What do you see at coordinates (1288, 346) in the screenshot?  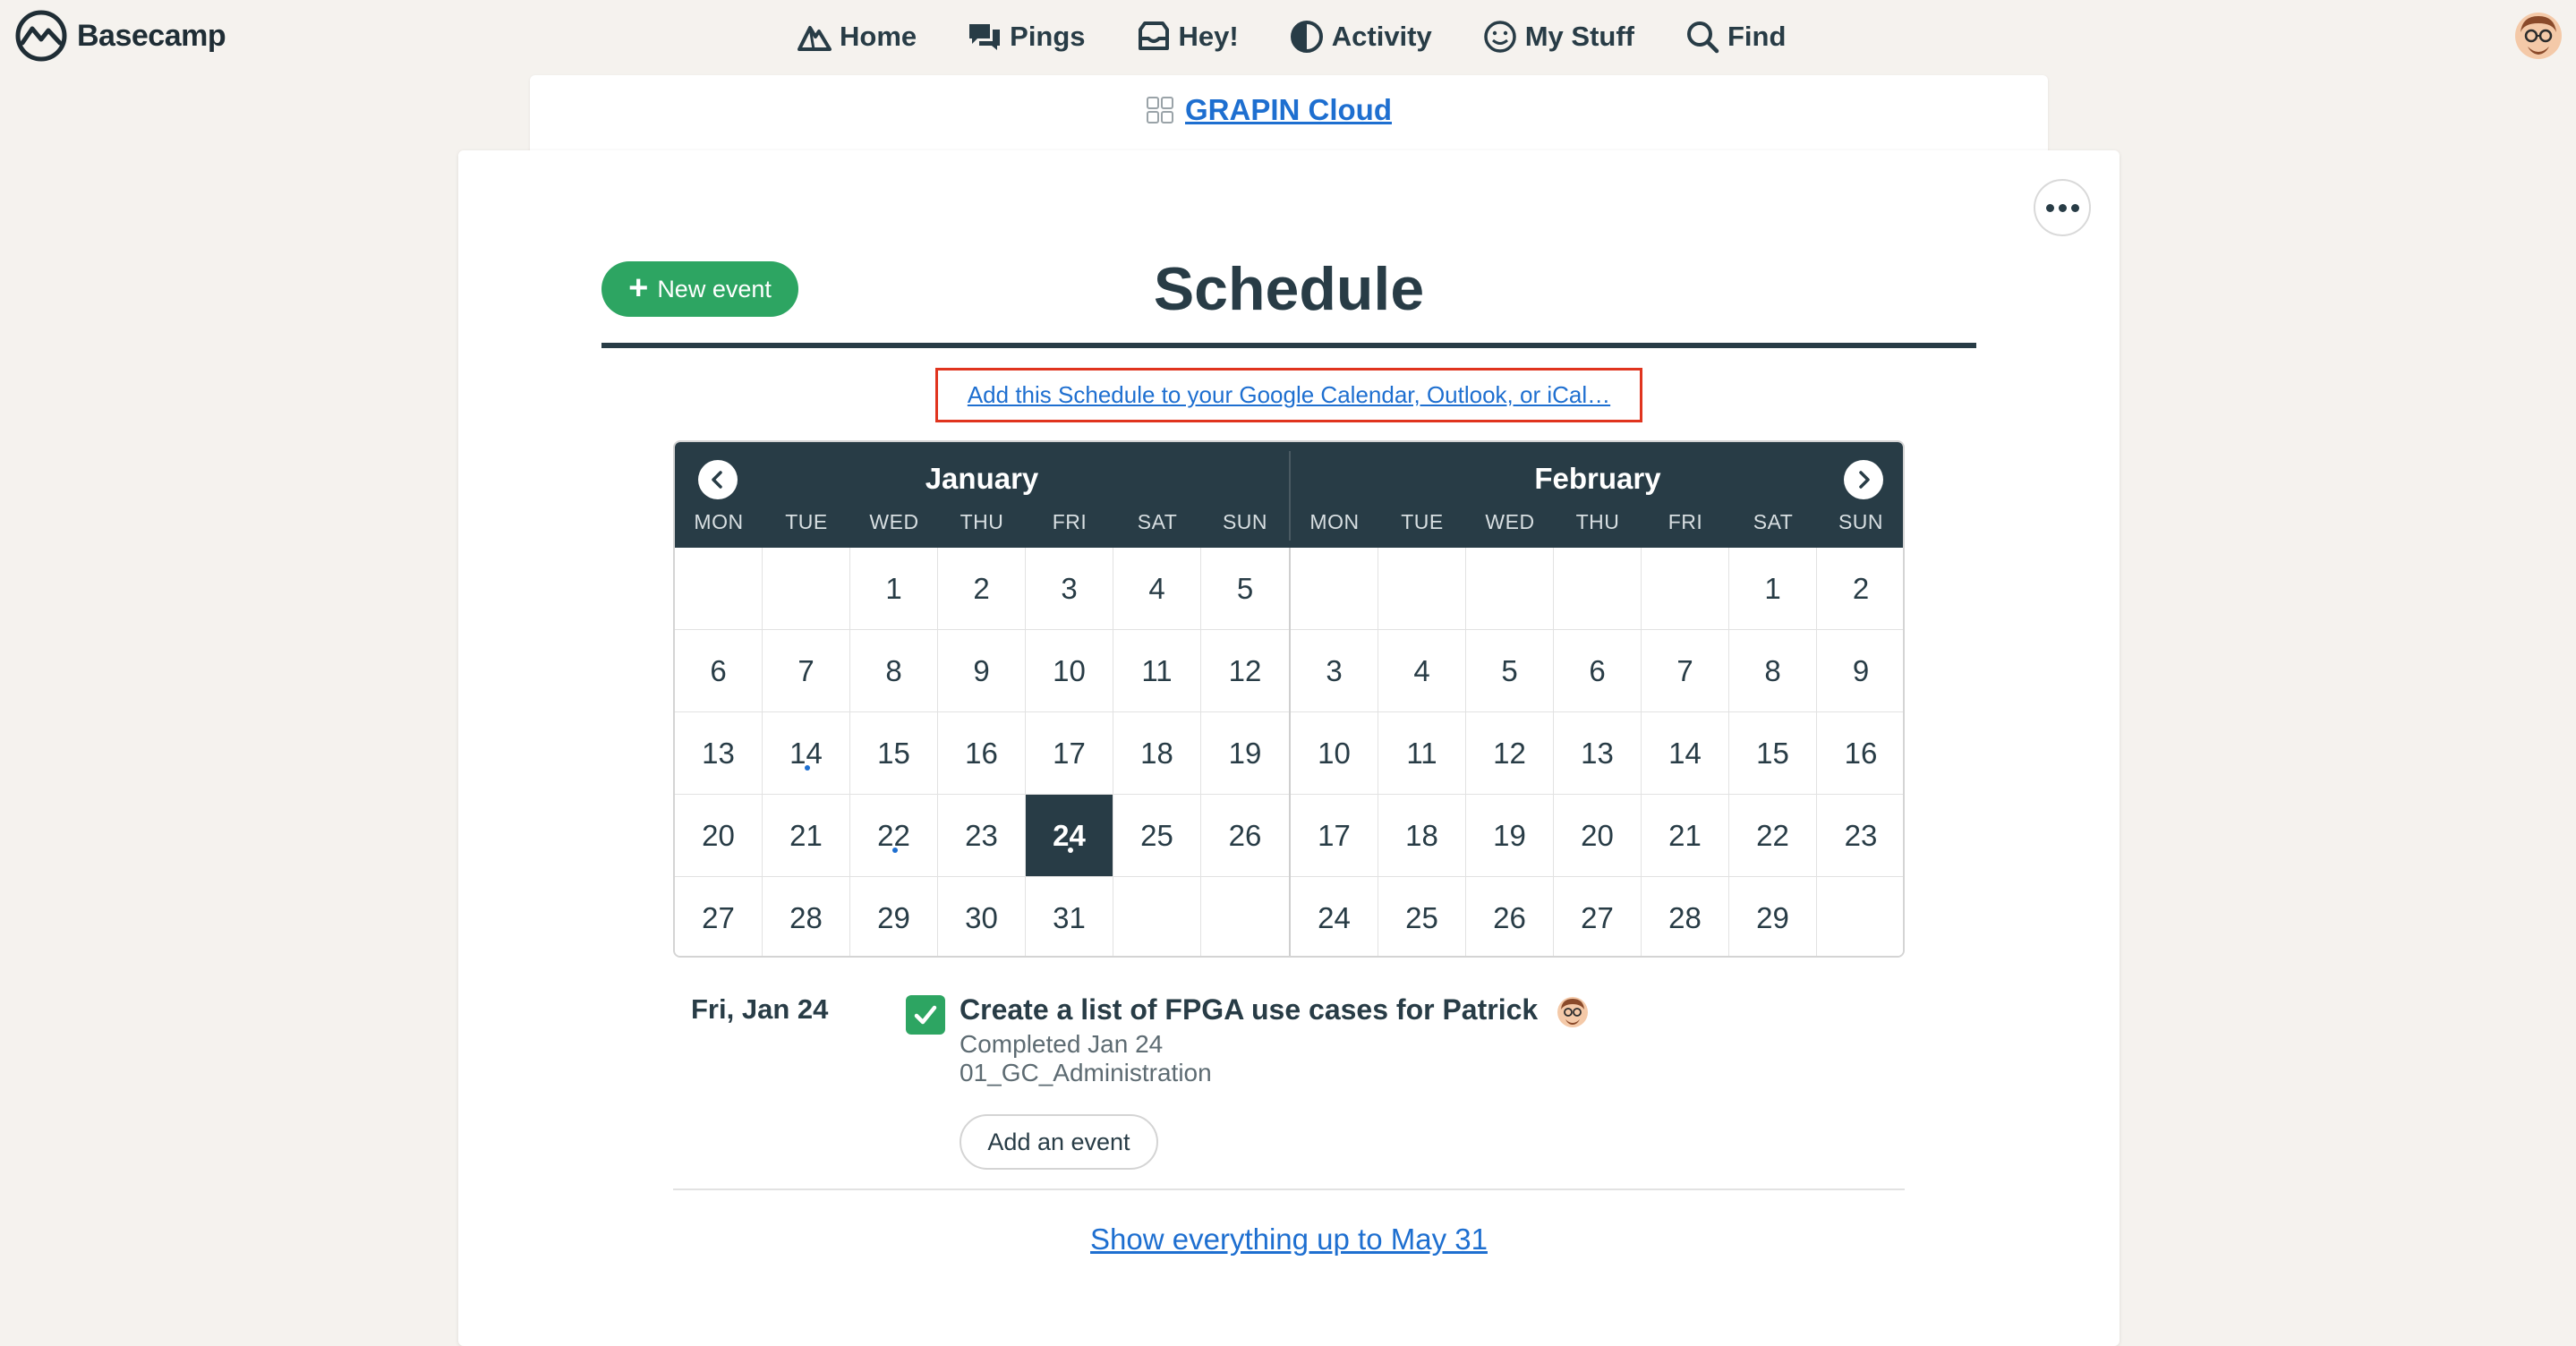 I see `title-divider` at bounding box center [1288, 346].